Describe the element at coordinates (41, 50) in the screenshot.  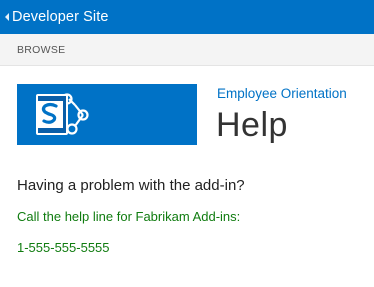
I see `tab-browse: BROWSE` at that location.